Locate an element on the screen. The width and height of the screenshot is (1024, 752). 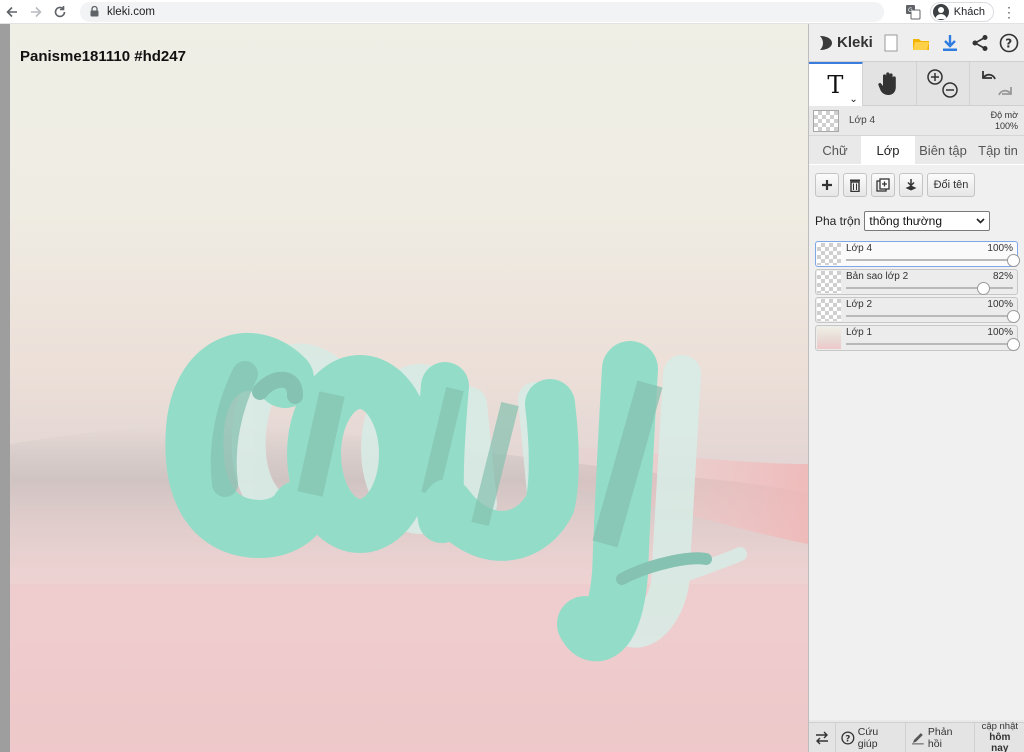
blend-mode-row: Pha trộn thông thường is located at coordinates (916, 221).